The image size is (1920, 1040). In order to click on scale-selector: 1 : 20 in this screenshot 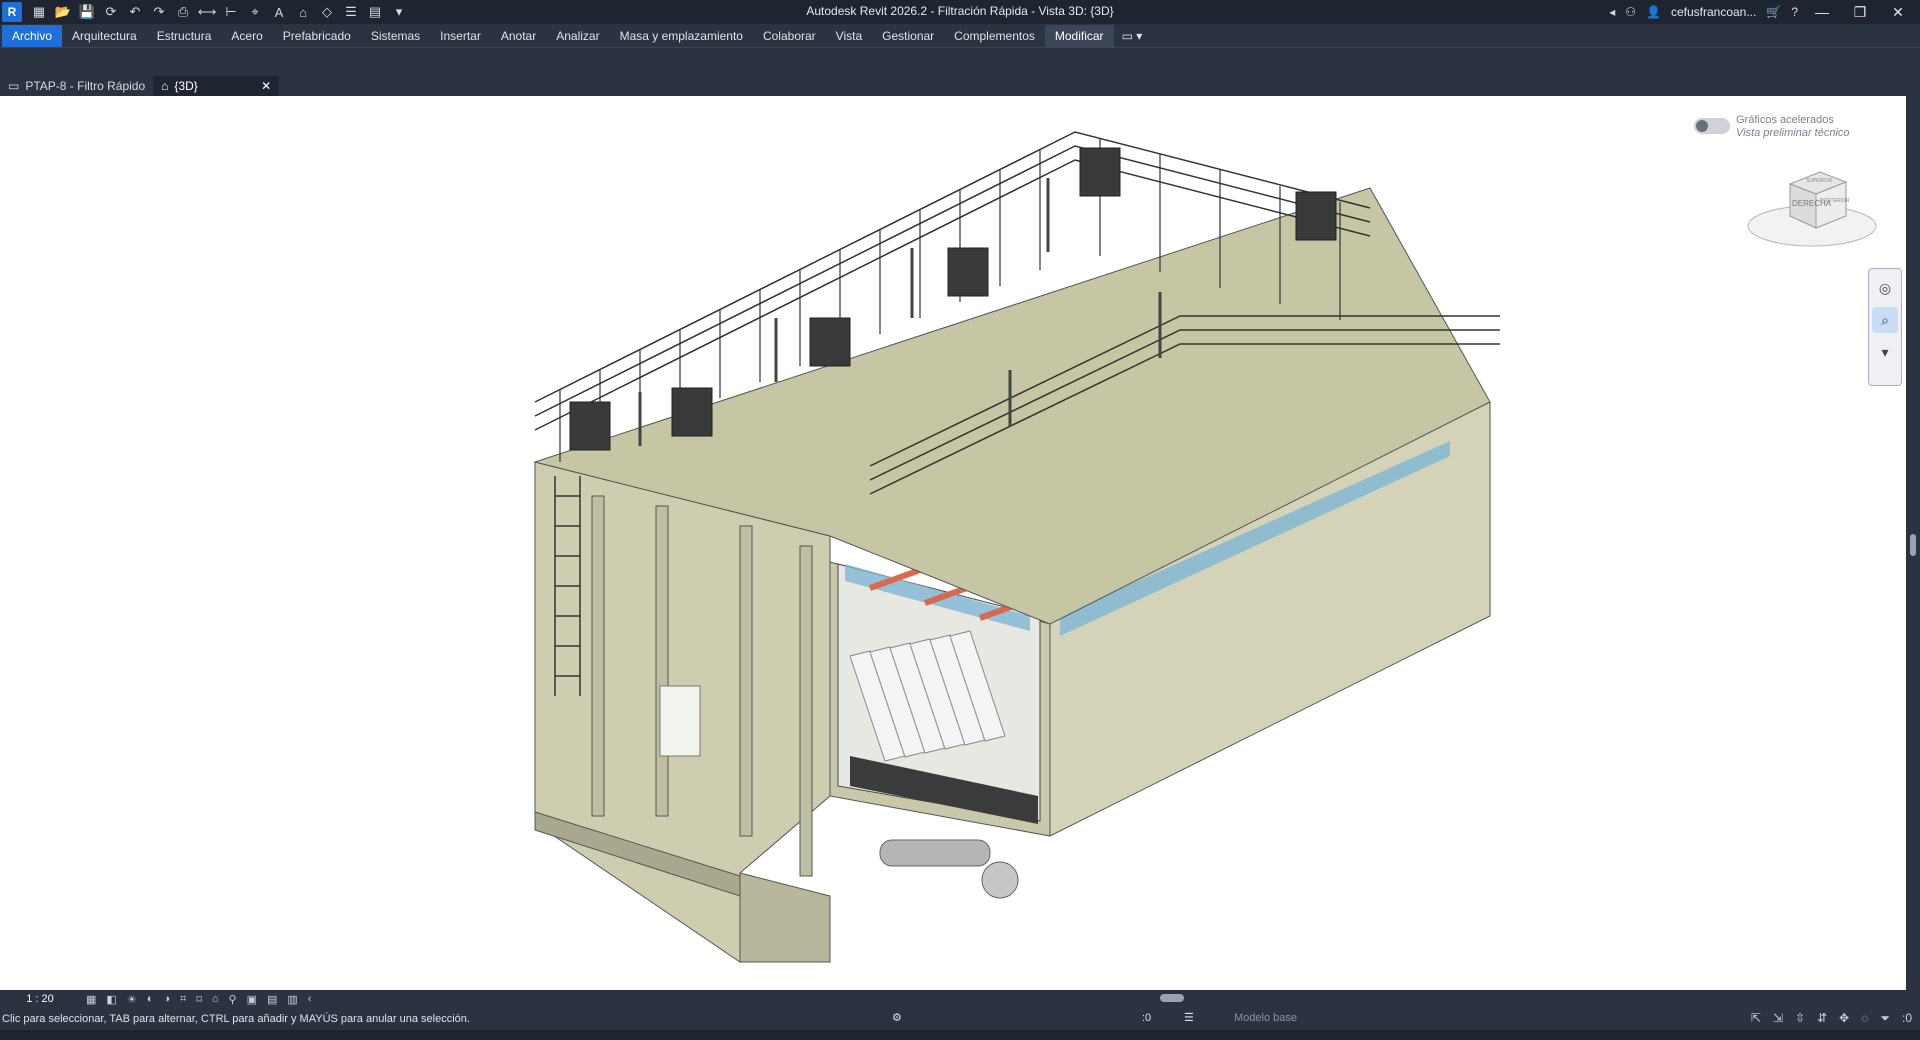, I will do `click(40, 999)`.